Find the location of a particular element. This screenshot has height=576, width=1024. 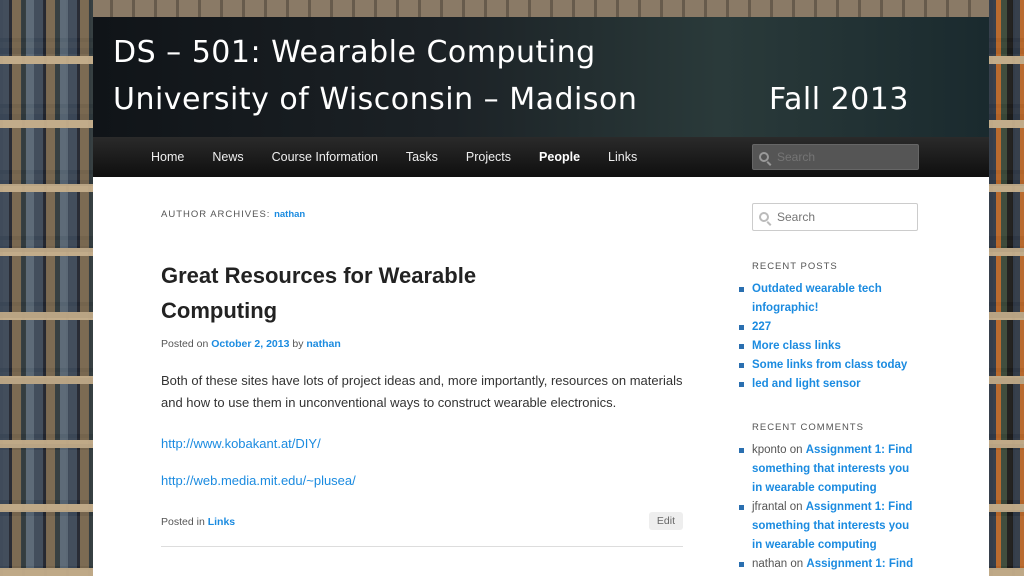

nav-item-home: Home is located at coordinates (167, 157).